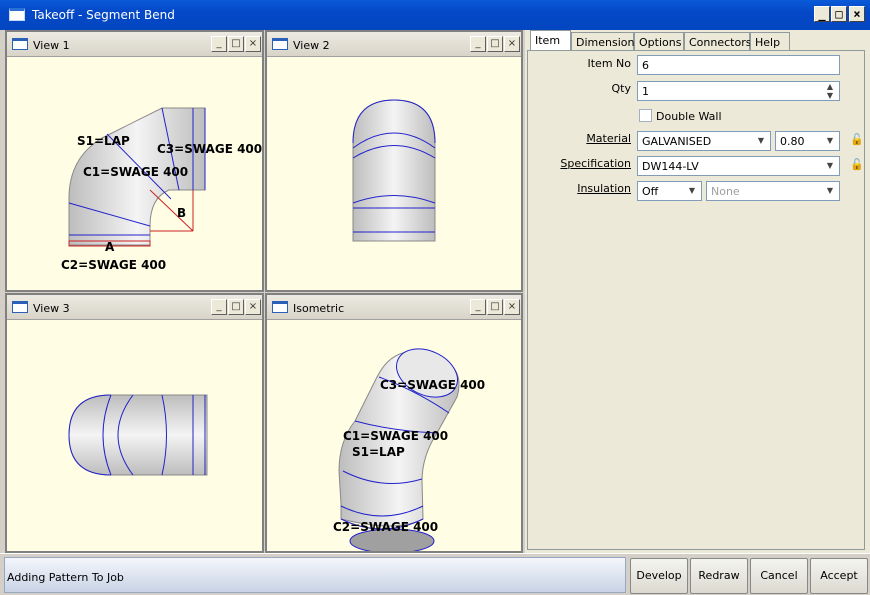 The height and width of the screenshot is (595, 870). What do you see at coordinates (779, 576) in the screenshot?
I see `cancel-button: Cancel` at bounding box center [779, 576].